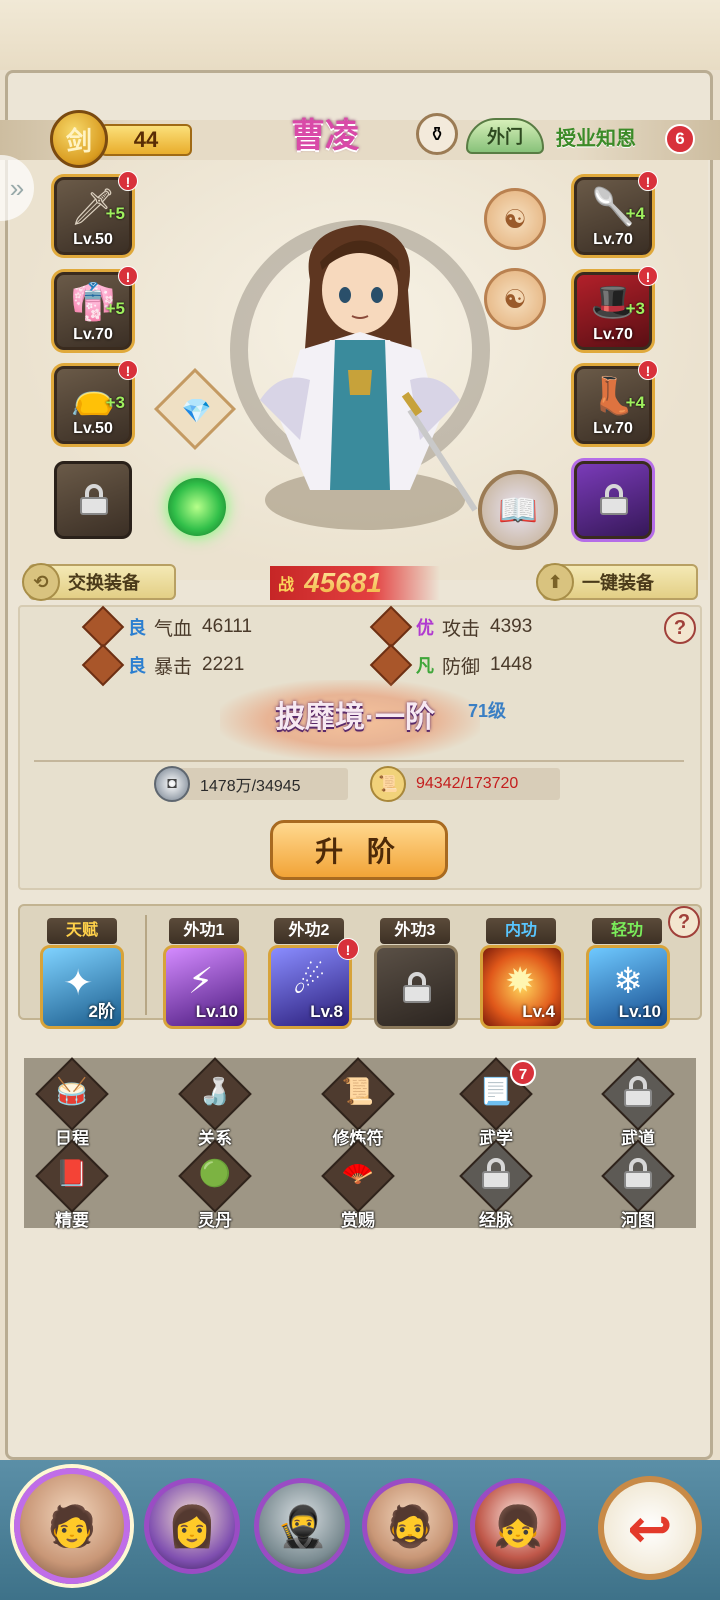 Image resolution: width=720 pixels, height=1600 pixels. What do you see at coordinates (616, 402) in the screenshot?
I see `equip-slot-boots: 👢 +4 Lv.70 !` at bounding box center [616, 402].